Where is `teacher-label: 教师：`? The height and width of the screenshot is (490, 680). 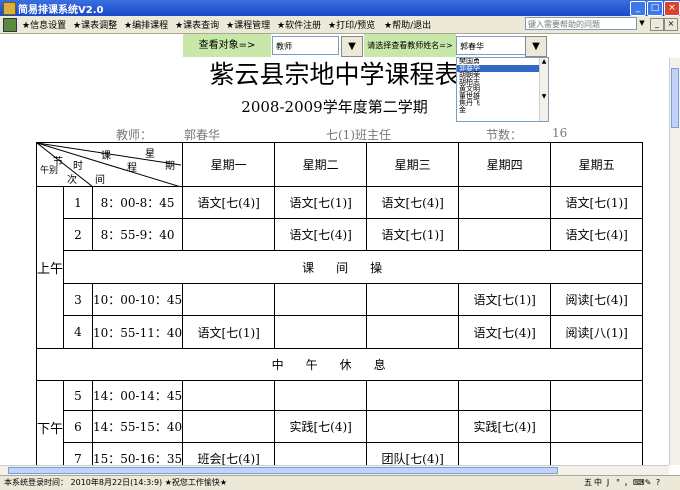 teacher-label: 教师： is located at coordinates (134, 135).